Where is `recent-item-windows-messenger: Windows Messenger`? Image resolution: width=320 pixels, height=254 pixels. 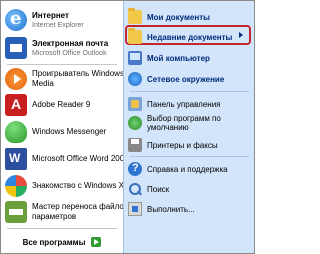
recent-item-windows-messenger: Windows Messenger is located at coordinates (55, 132).